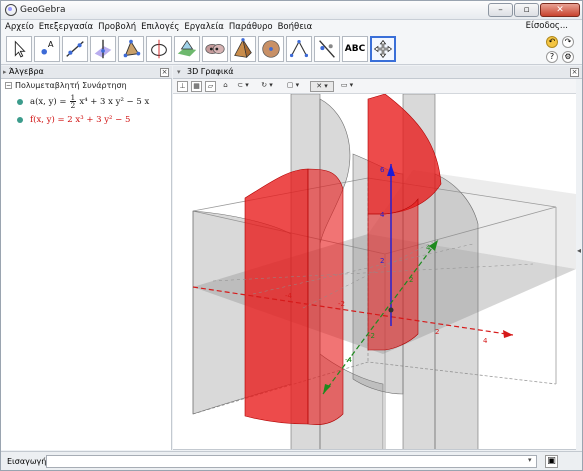 The width and height of the screenshot is (583, 471). I want to click on window-controls: – ▫ ✕, so click(534, 10).